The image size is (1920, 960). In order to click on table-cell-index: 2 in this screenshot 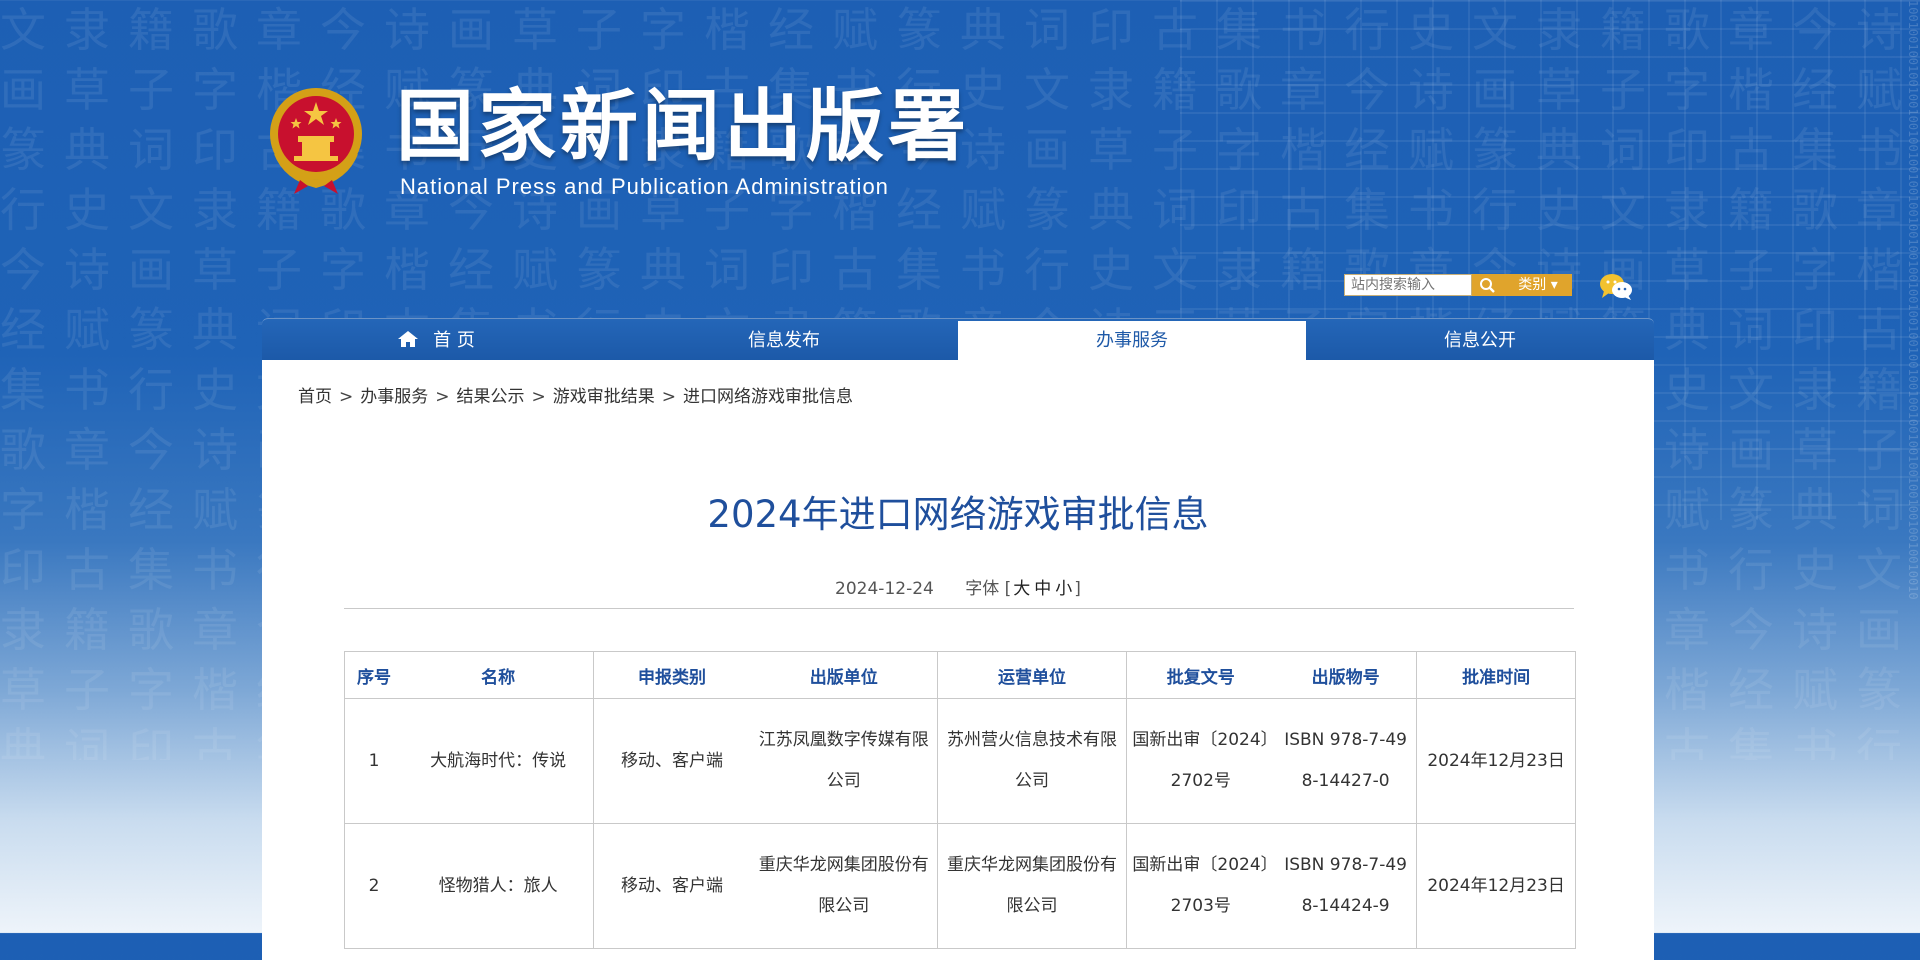, I will do `click(374, 886)`.